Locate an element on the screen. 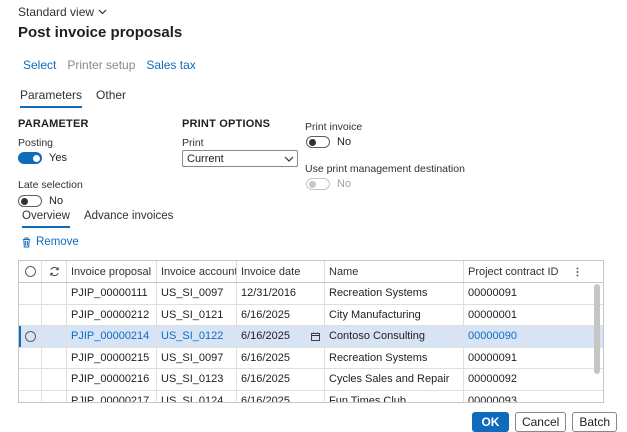  remove-button: Remove is located at coordinates (50, 242).